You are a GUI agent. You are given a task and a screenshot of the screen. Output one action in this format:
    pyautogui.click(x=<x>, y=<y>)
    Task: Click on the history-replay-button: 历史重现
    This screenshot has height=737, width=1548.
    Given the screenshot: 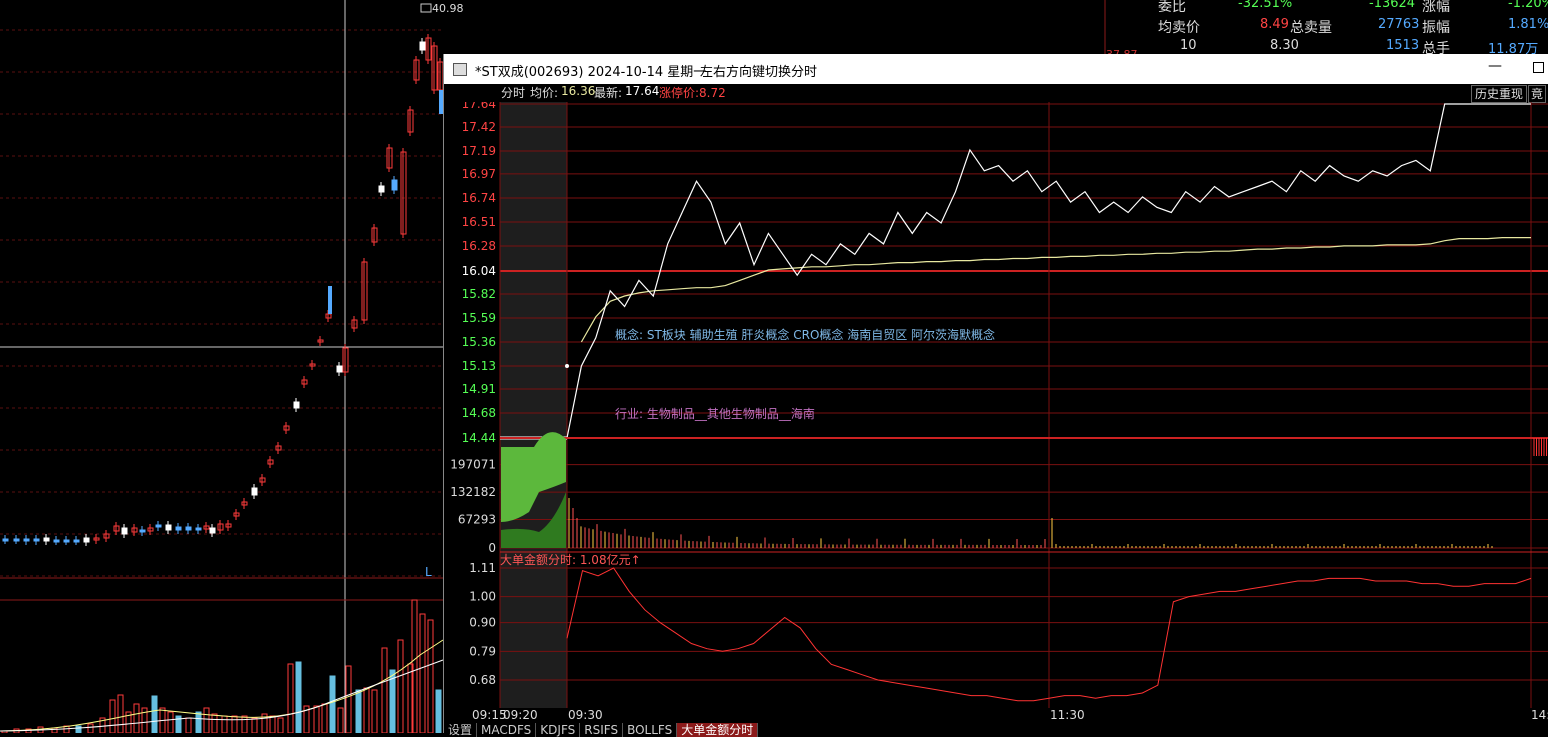 What is the action you would take?
    pyautogui.click(x=1499, y=94)
    